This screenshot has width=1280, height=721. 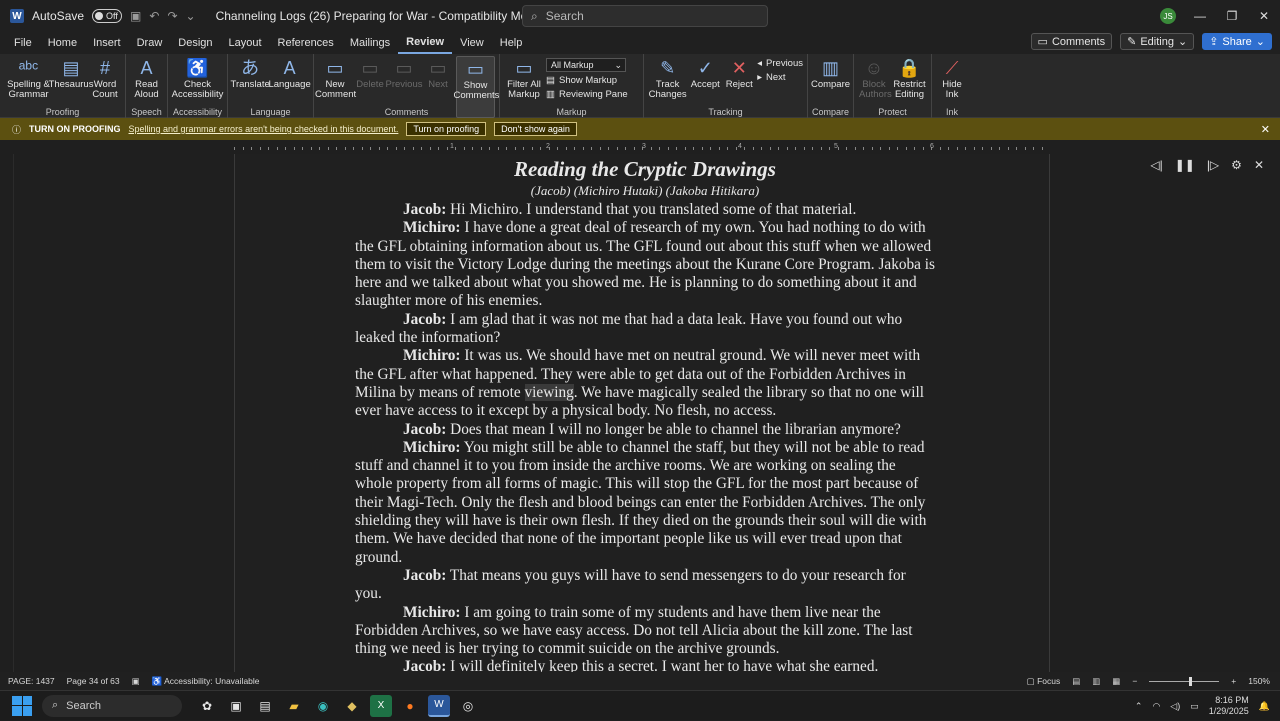 I want to click on speech-group: A Read Aloud Speech, so click(x=147, y=86).